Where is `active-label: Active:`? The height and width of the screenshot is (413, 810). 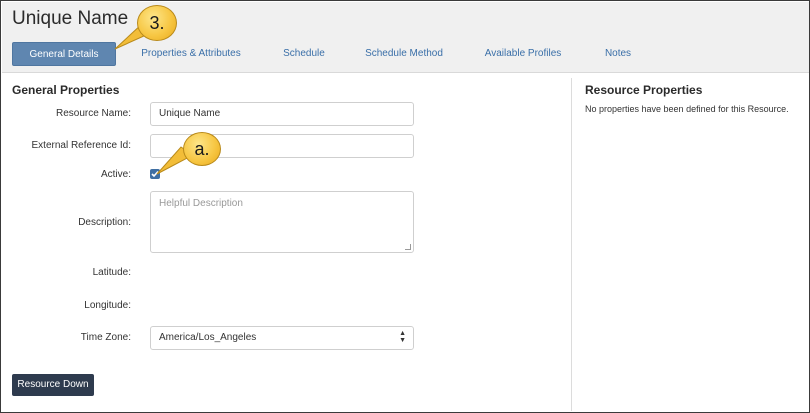
active-label: Active: is located at coordinates (115, 174).